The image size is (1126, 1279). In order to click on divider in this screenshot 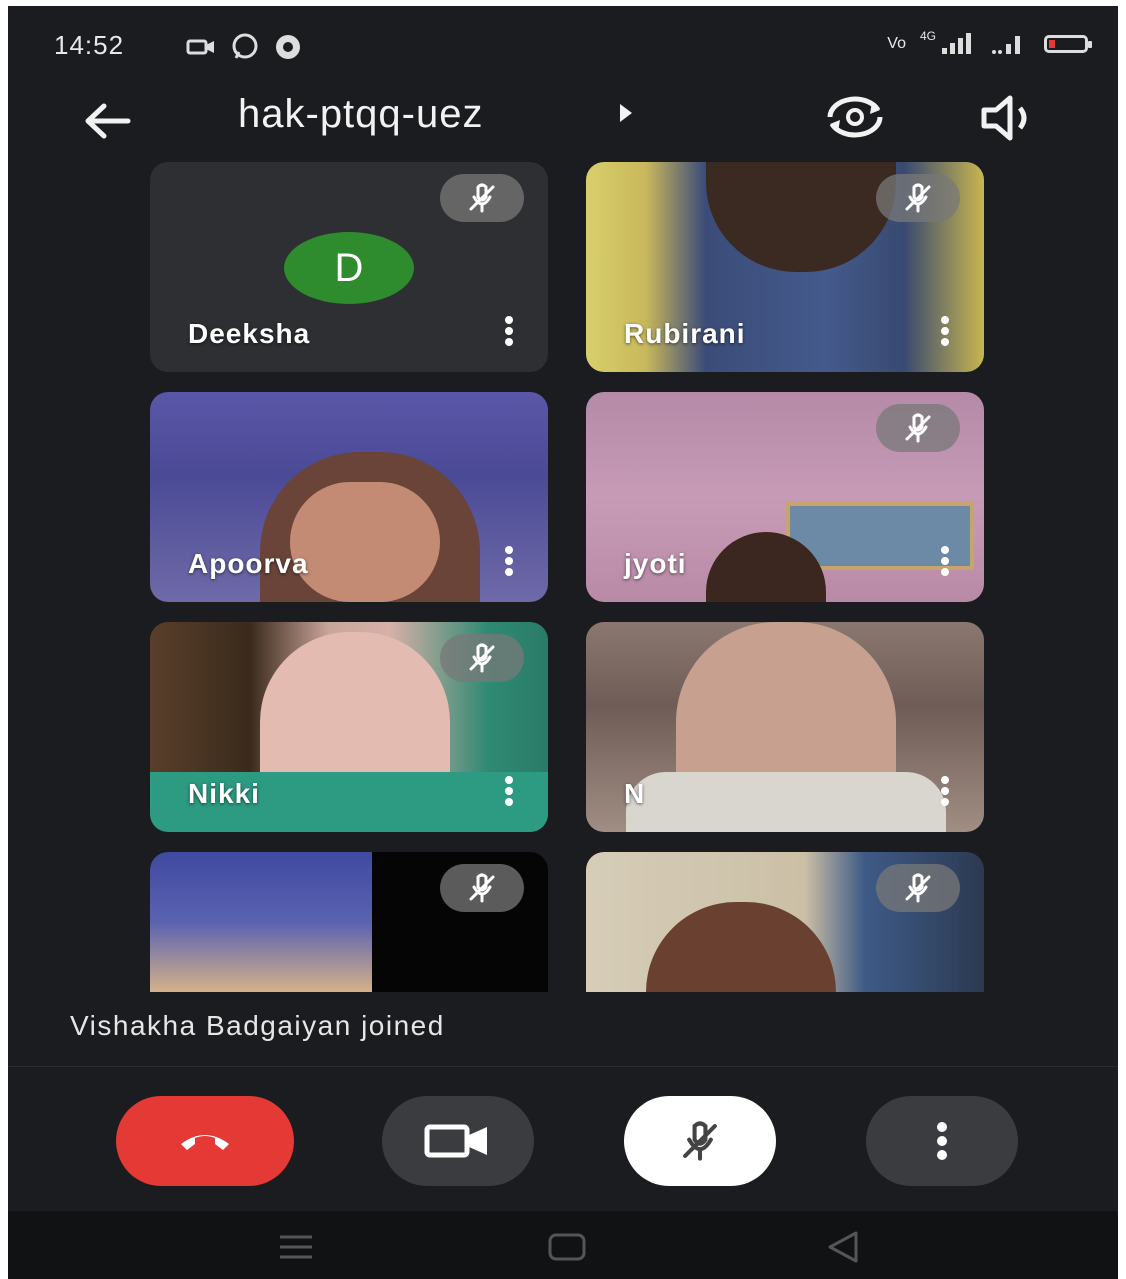, I will do `click(563, 1066)`.